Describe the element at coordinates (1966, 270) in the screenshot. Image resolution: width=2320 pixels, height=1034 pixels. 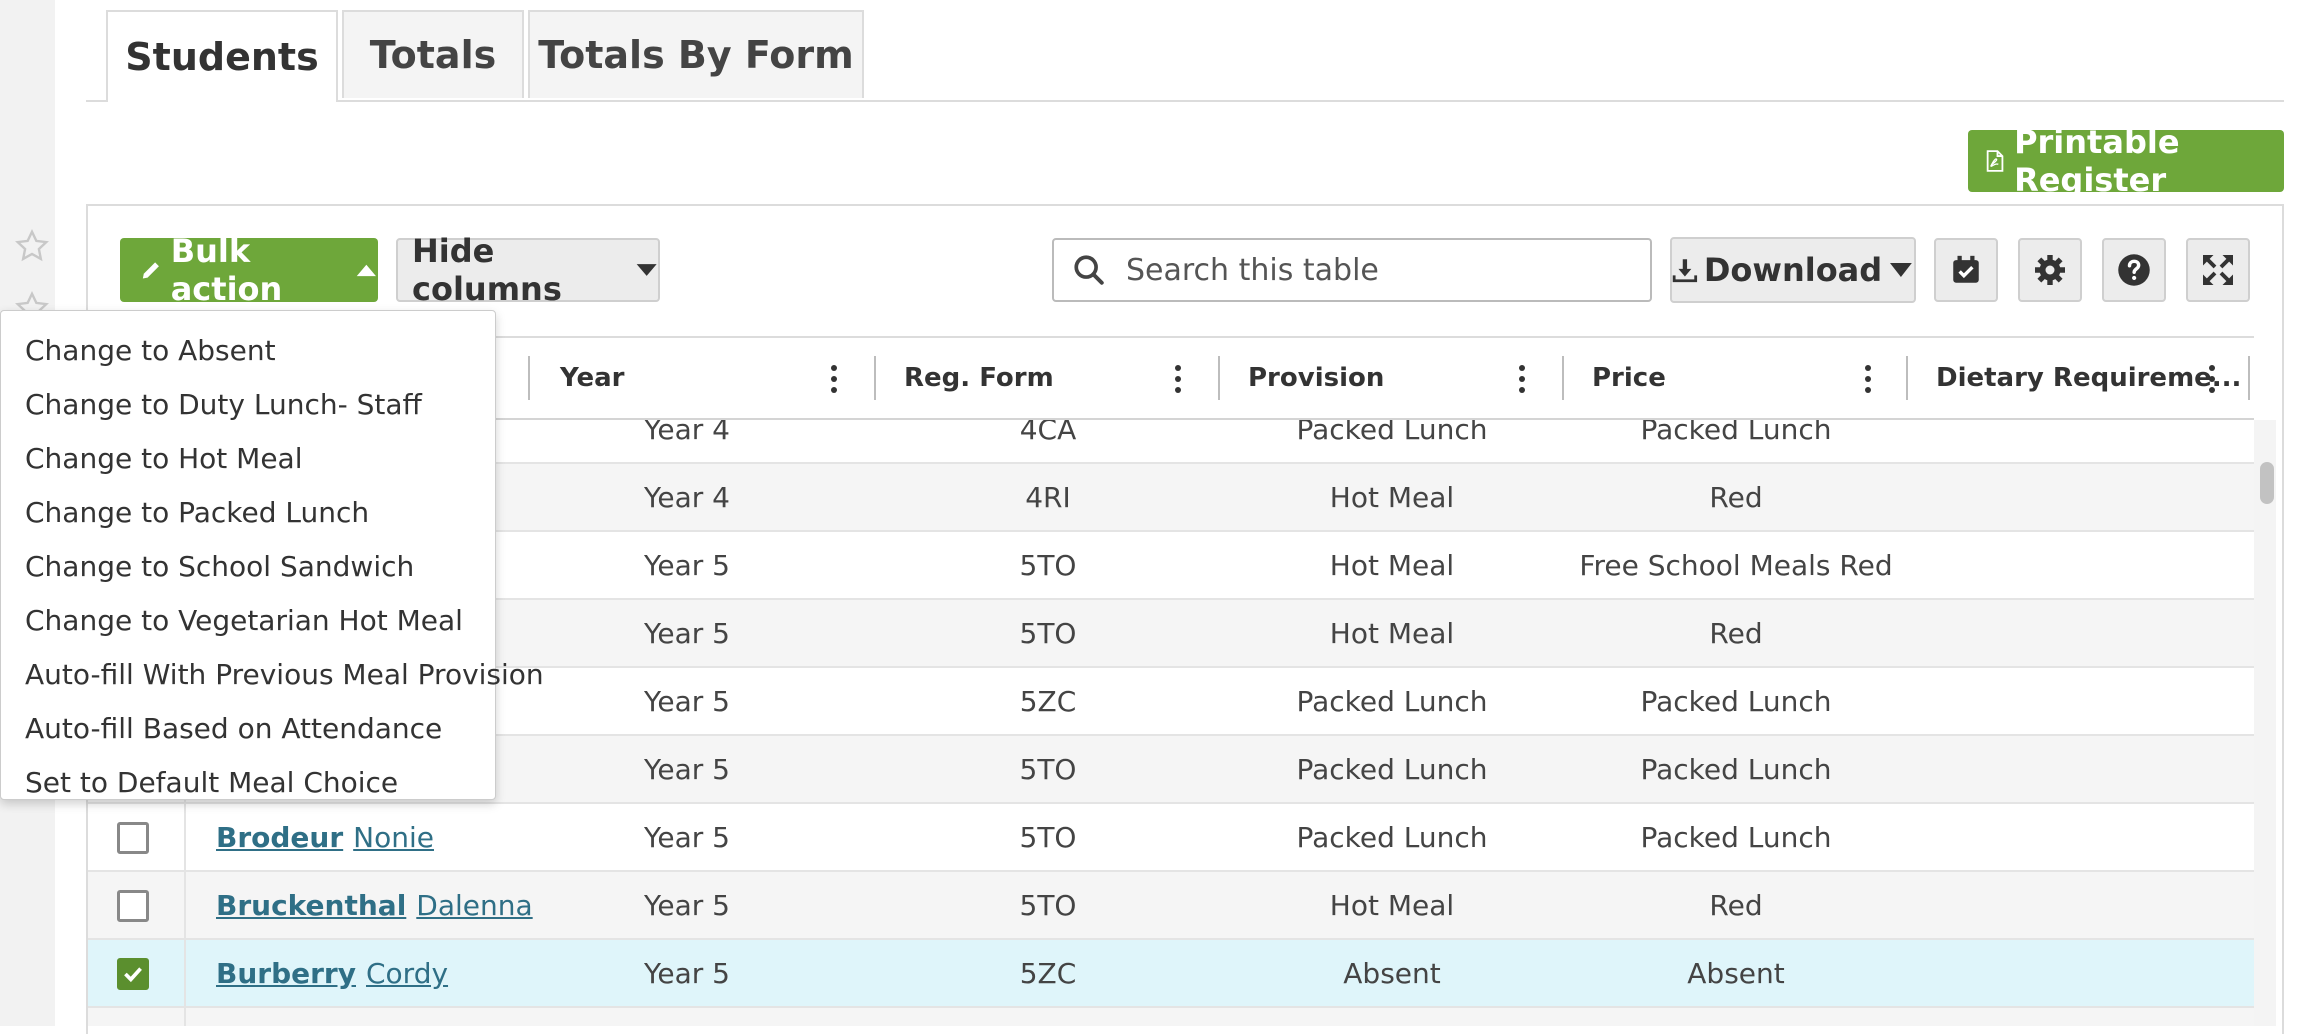
I see `calendar-check-button` at that location.